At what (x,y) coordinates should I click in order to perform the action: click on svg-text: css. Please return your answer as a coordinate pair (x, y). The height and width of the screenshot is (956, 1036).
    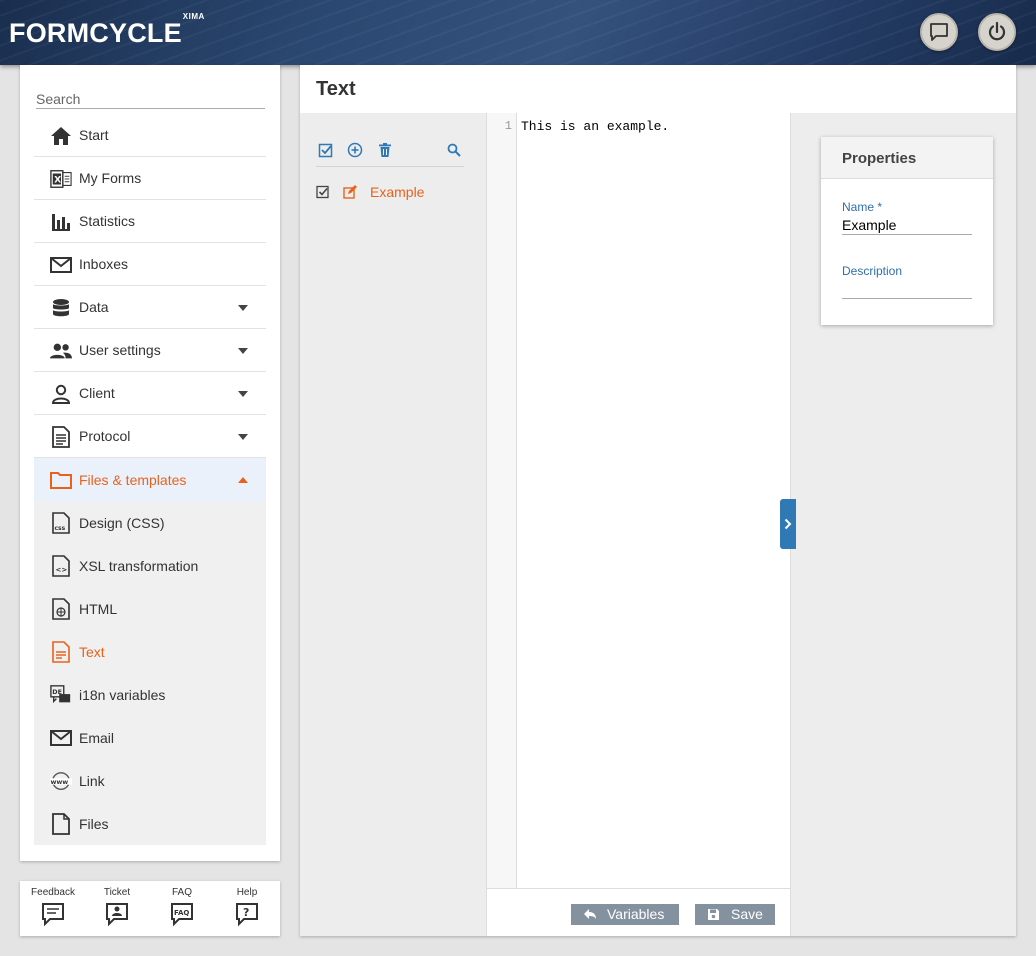
    Looking at the image, I should click on (60, 528).